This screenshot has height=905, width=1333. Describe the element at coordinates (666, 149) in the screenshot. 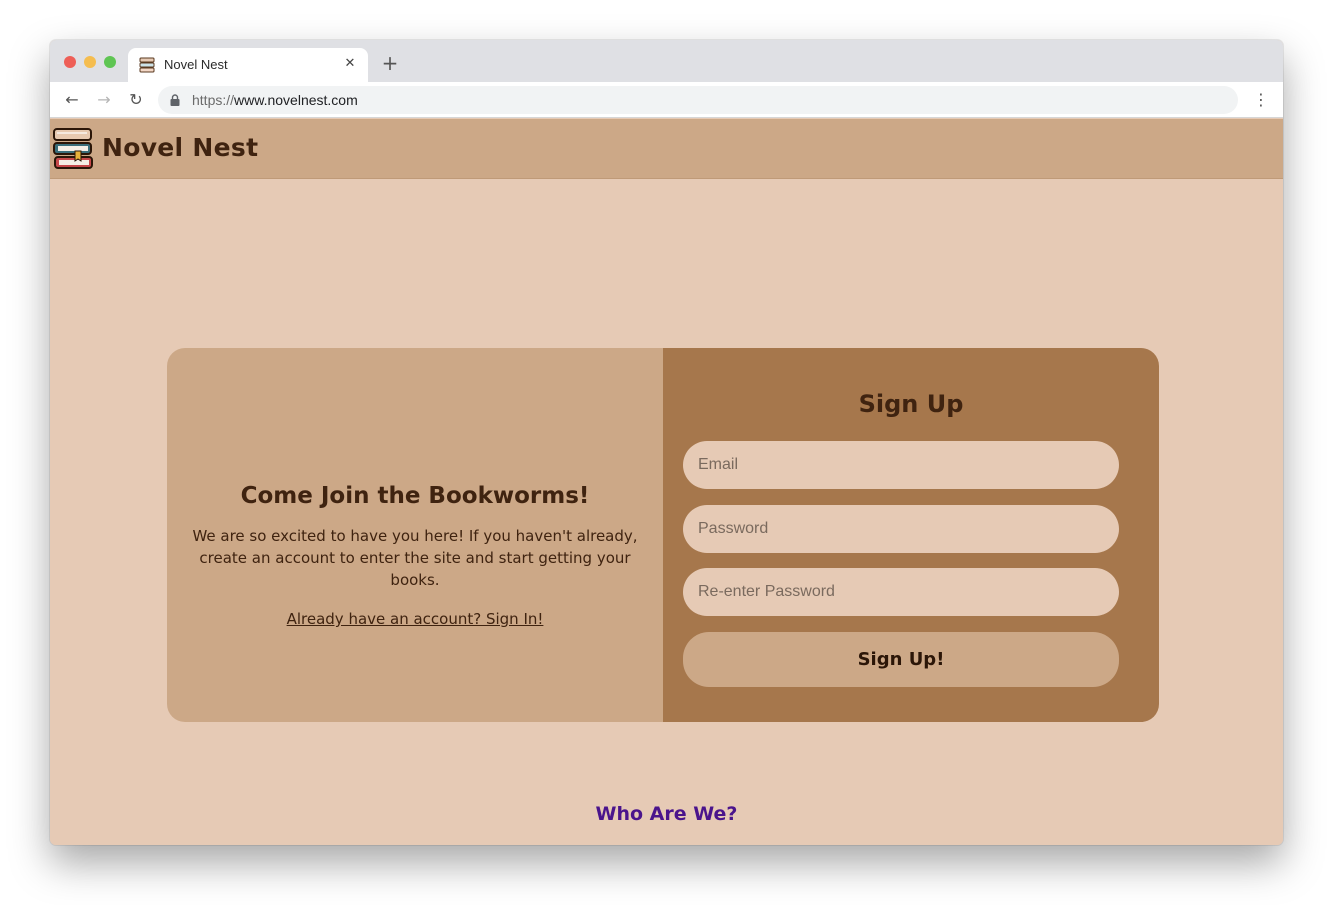

I see `site-header: Novel Nest` at that location.